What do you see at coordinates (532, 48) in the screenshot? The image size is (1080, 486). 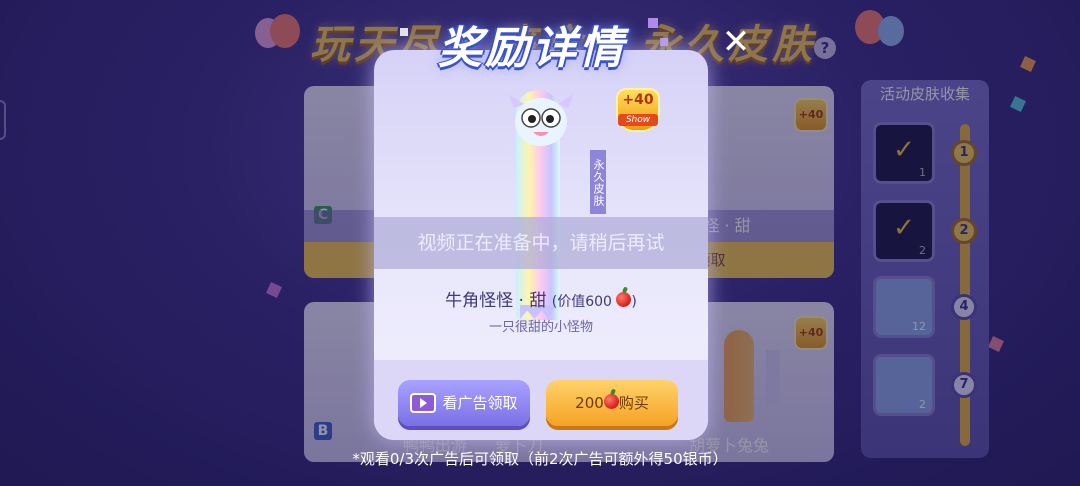 I see `modal-title: 奖励详情` at bounding box center [532, 48].